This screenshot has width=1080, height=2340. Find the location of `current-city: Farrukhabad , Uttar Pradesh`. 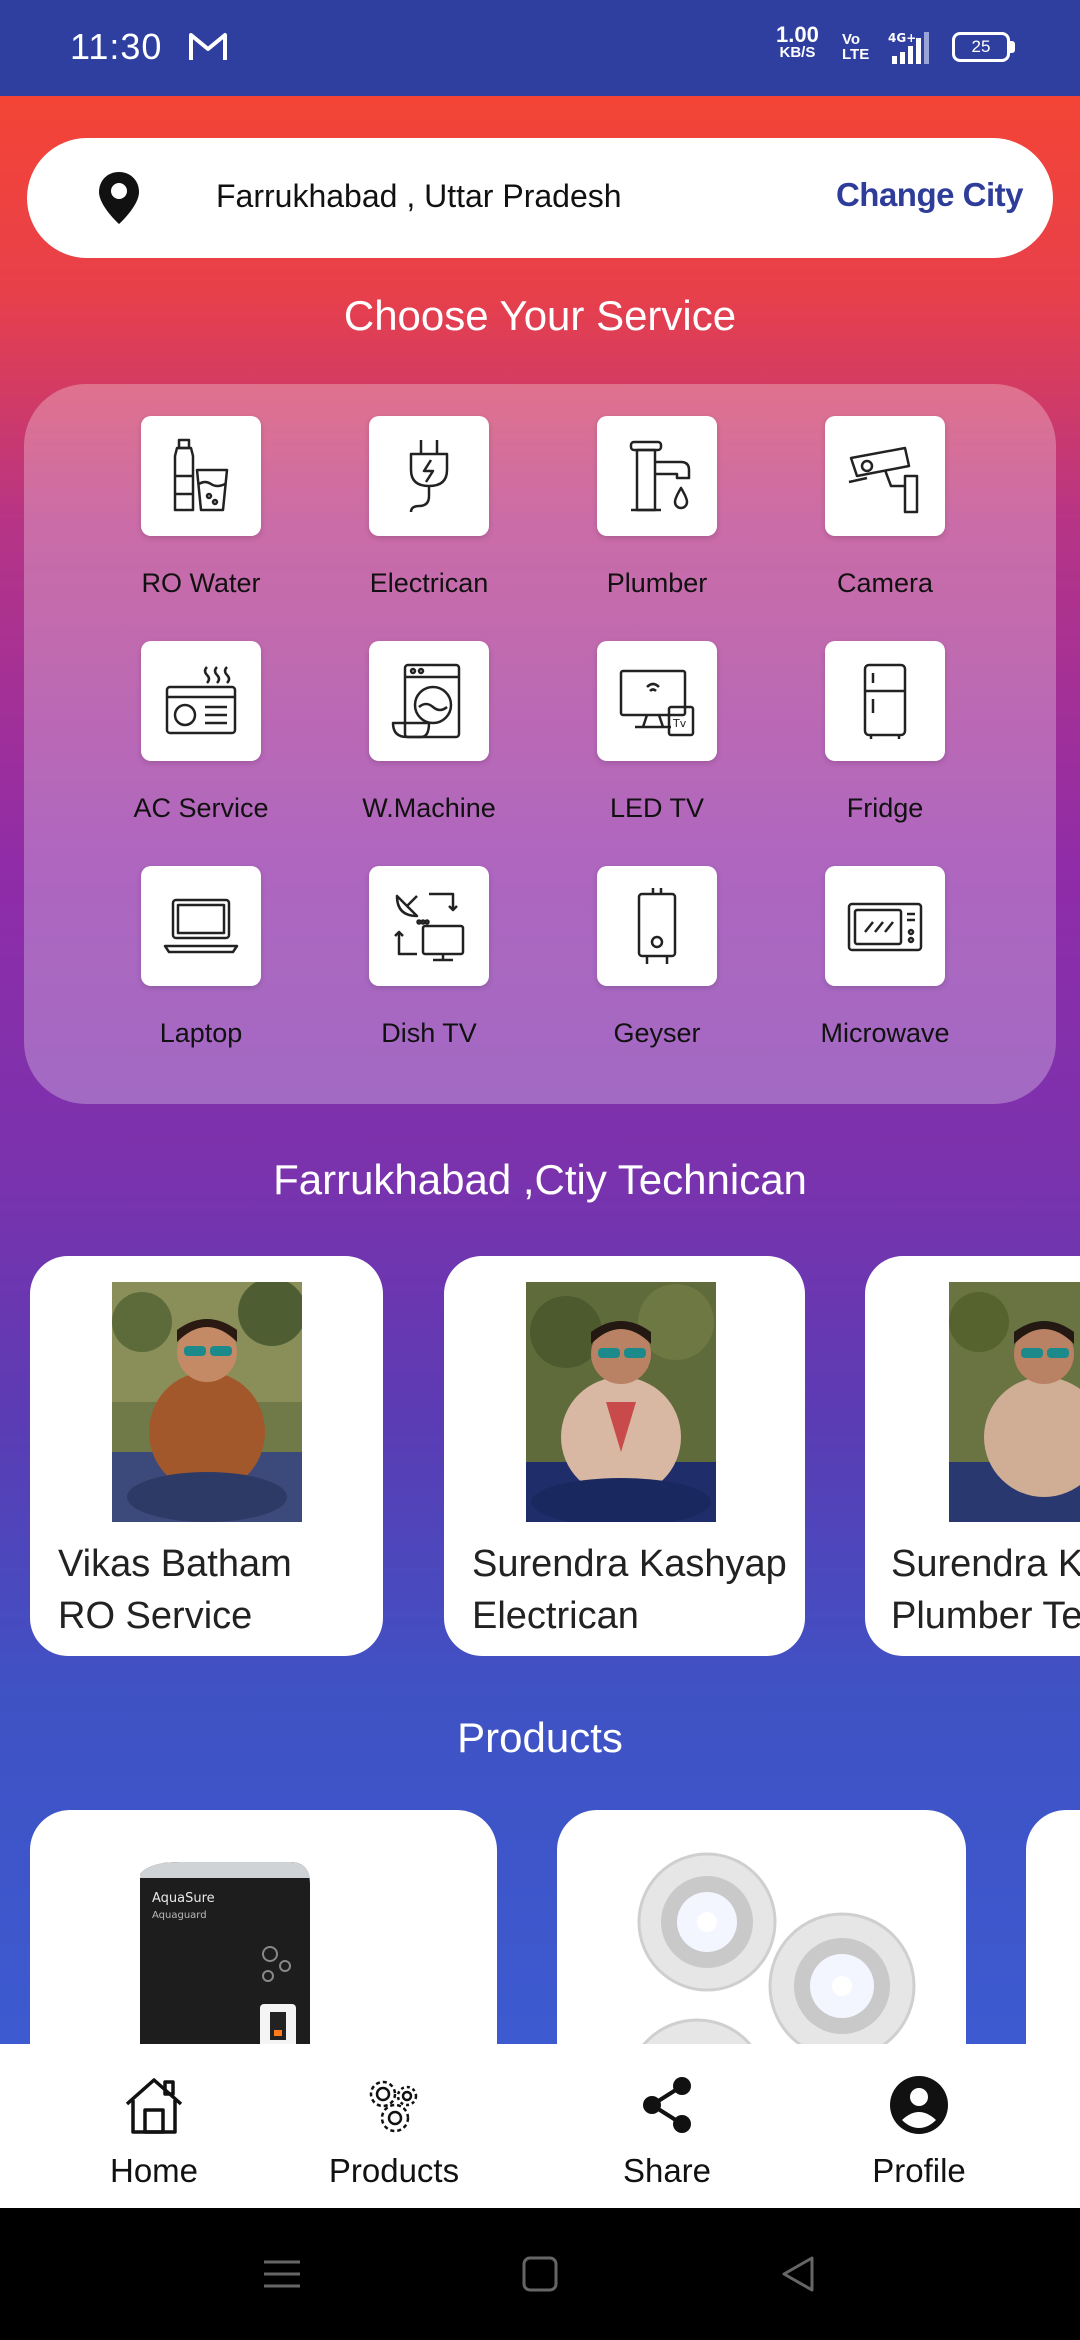

current-city: Farrukhabad , Uttar Pradesh is located at coordinates (419, 196).